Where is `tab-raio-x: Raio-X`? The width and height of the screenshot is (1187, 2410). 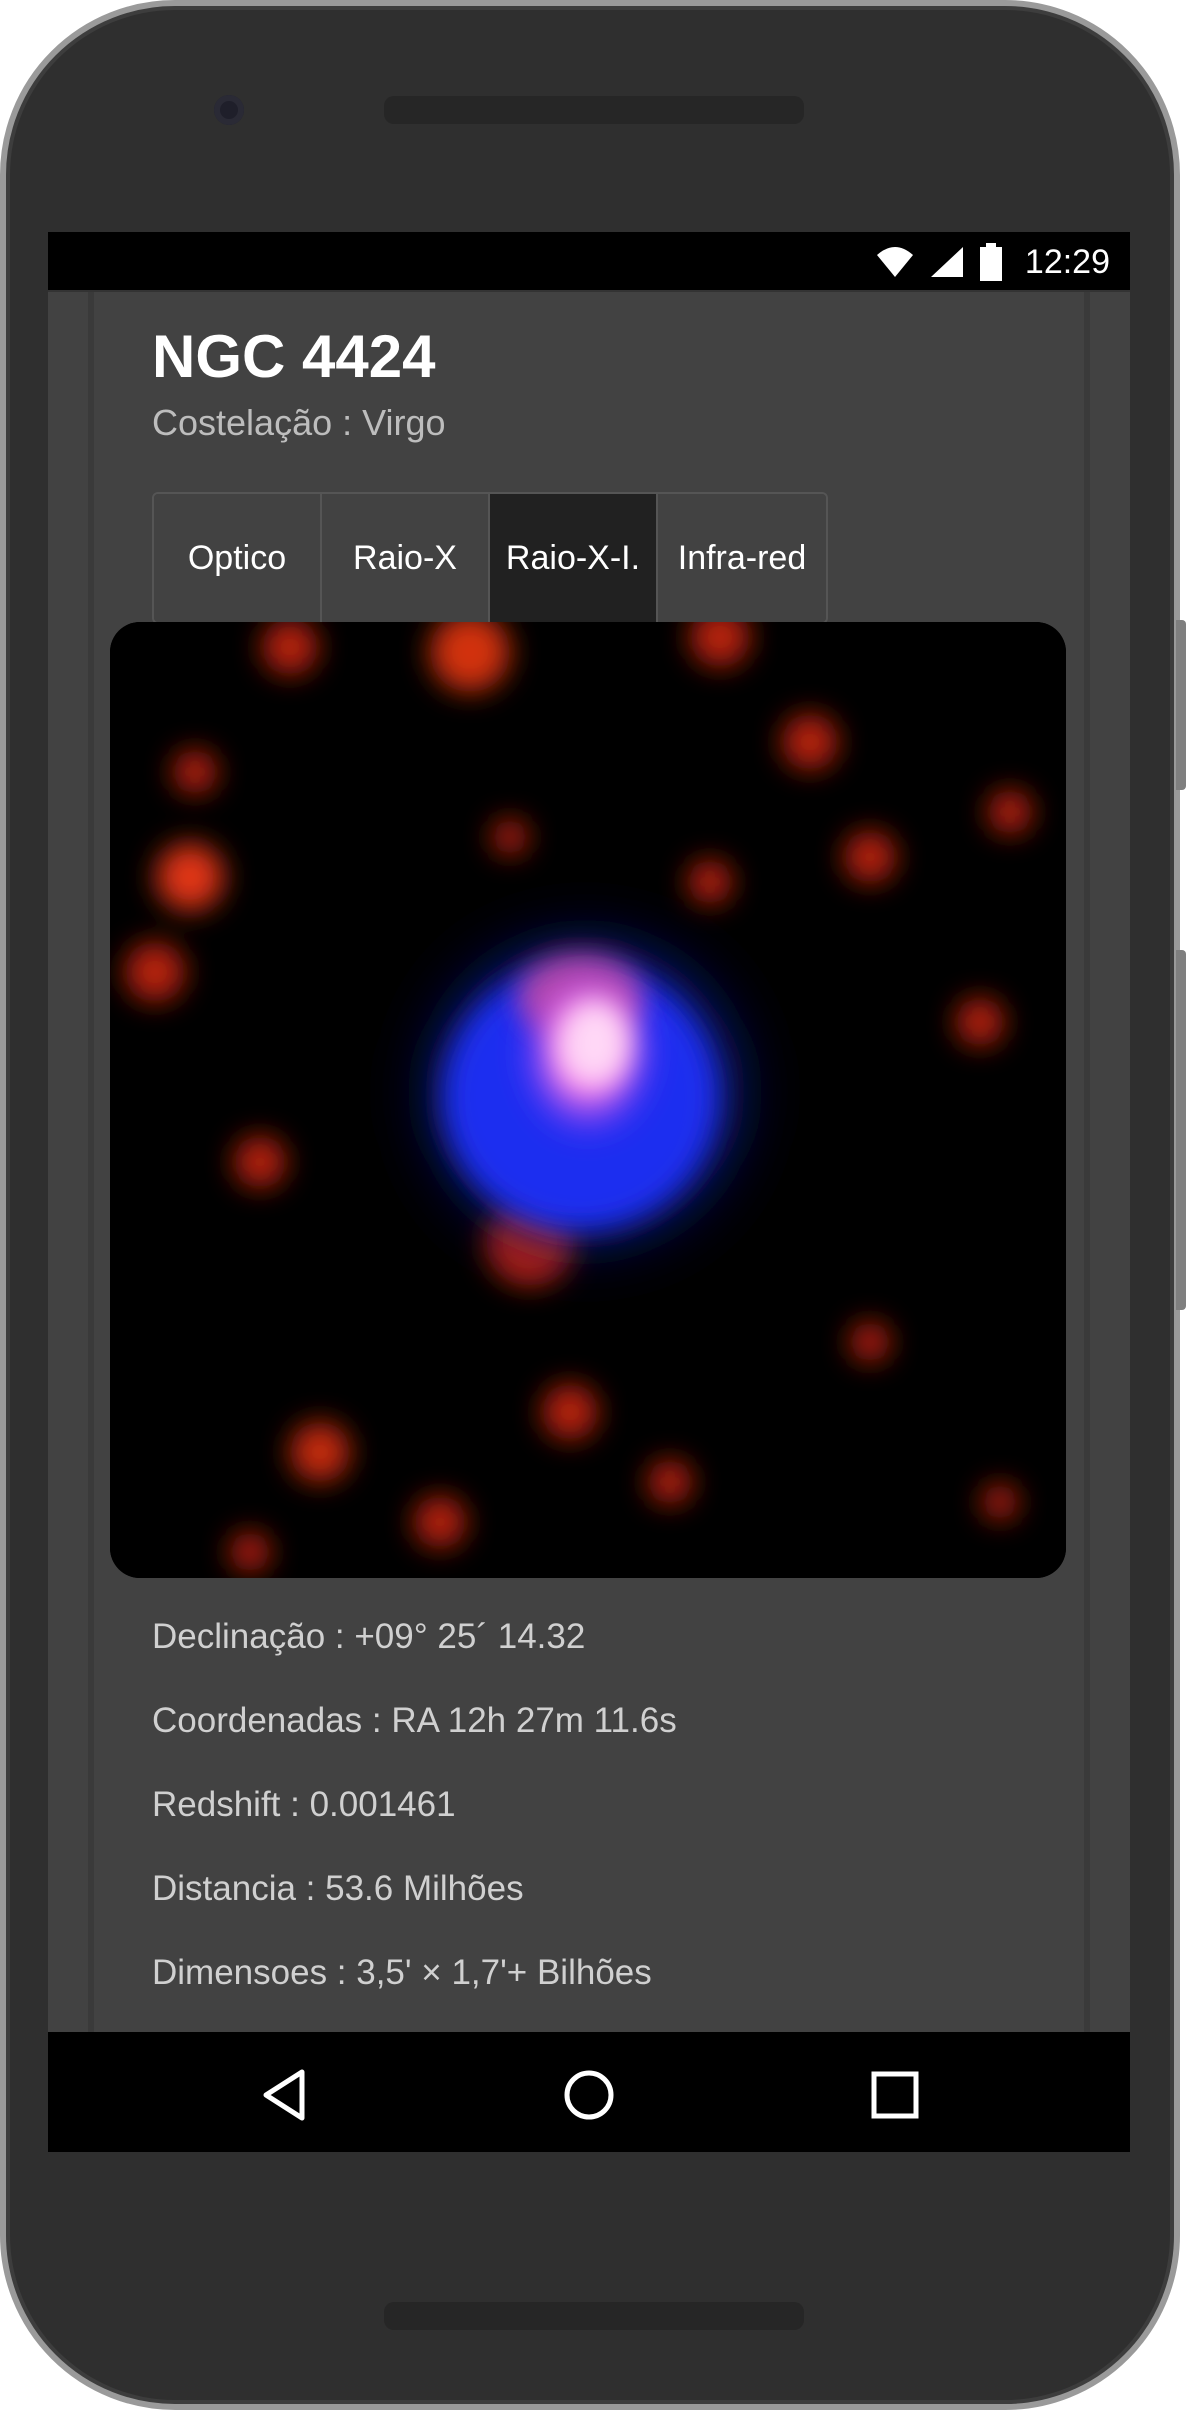 tab-raio-x: Raio-X is located at coordinates (406, 558).